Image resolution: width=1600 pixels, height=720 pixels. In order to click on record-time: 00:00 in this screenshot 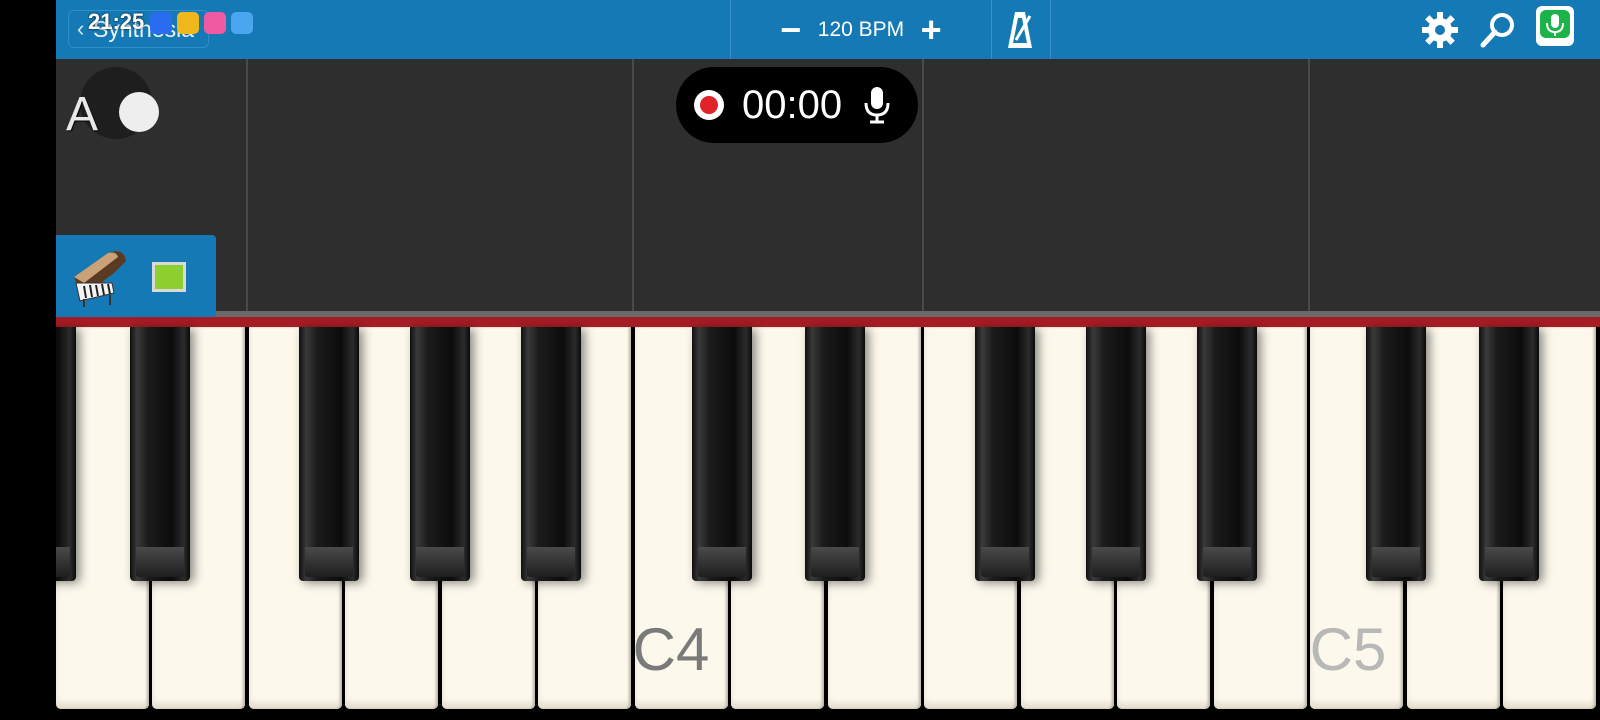, I will do `click(792, 104)`.